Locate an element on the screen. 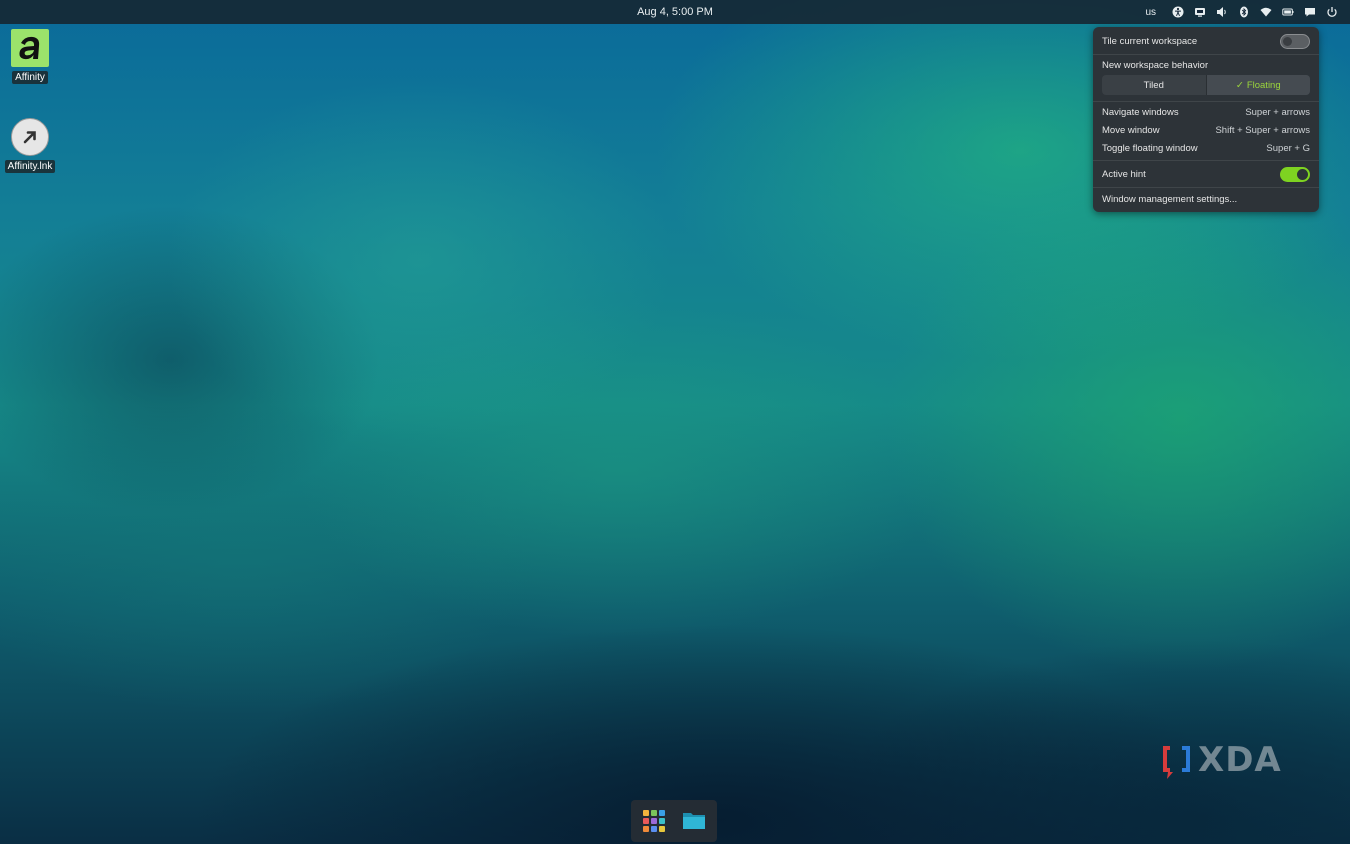 The image size is (1350, 844). shortcut-label: Toggle floating window is located at coordinates (1150, 148).